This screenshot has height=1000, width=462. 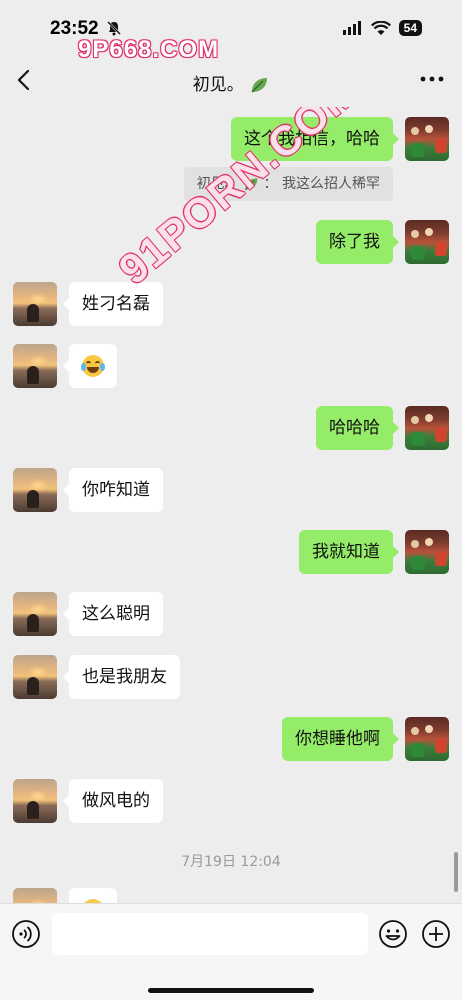 I want to click on message-timestamp: 7月19日 12:04, so click(x=231, y=862).